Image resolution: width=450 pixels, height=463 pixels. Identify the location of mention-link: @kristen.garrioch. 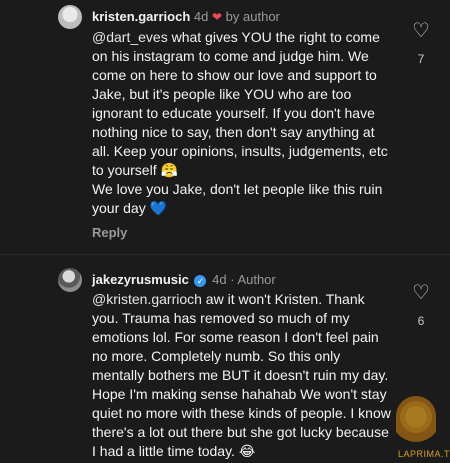
(147, 299).